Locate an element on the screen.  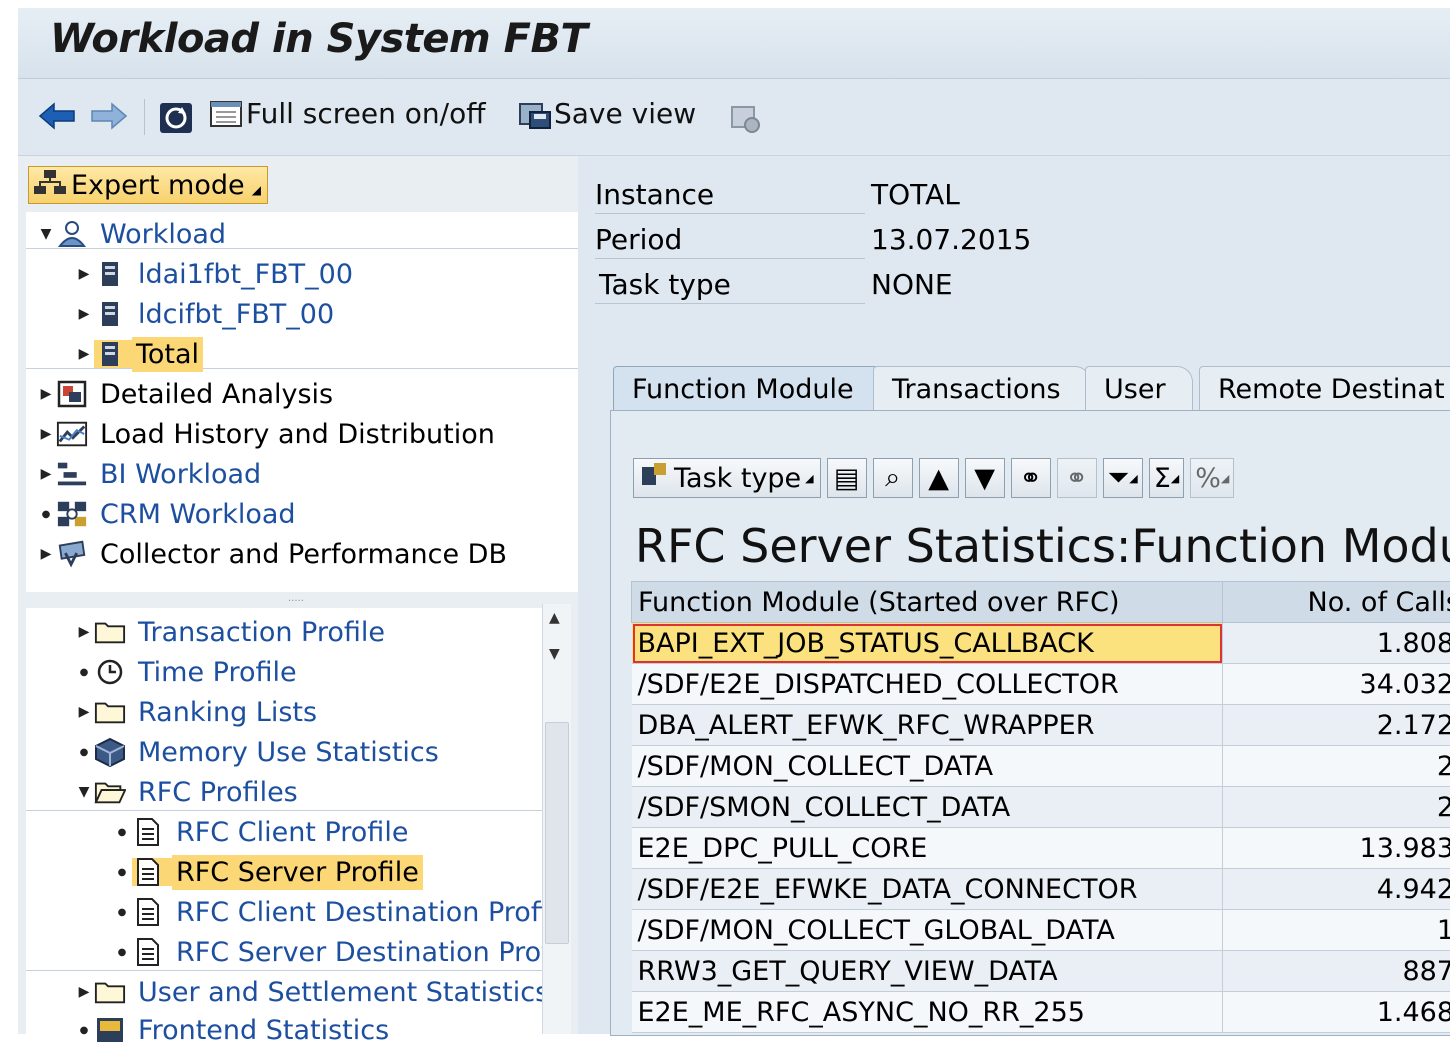
subtotal-button: %◢ is located at coordinates (1212, 478).